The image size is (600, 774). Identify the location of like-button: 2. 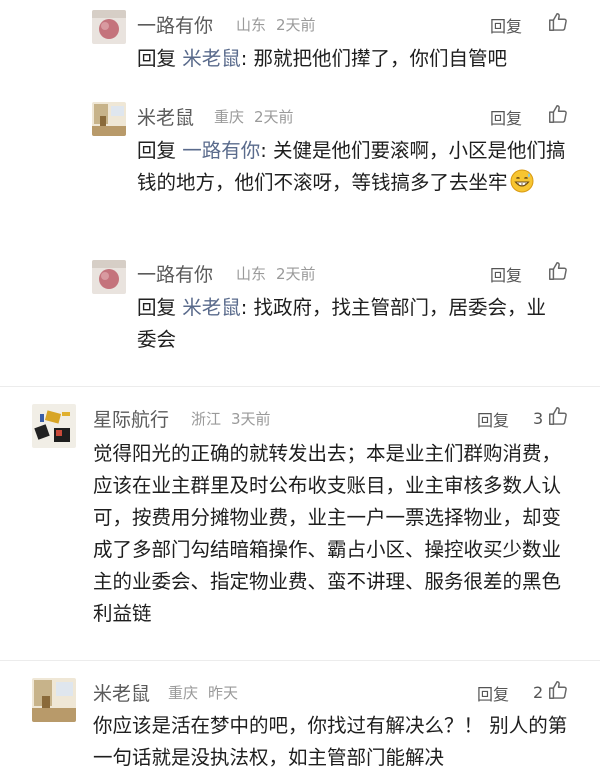
(551, 692).